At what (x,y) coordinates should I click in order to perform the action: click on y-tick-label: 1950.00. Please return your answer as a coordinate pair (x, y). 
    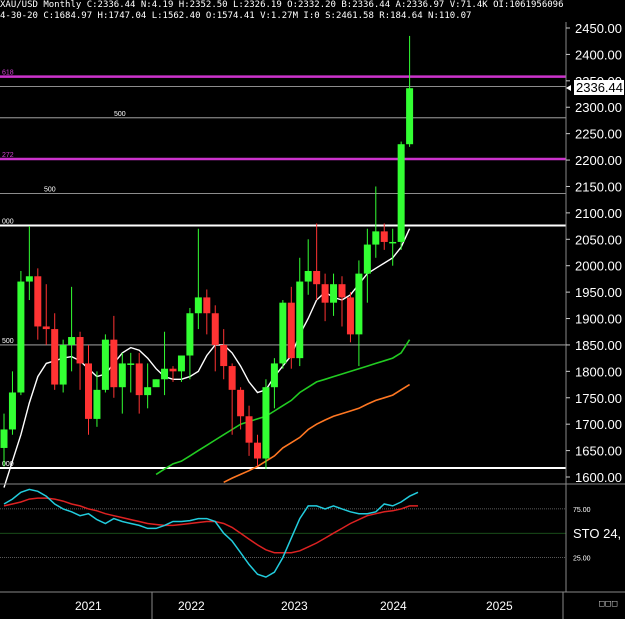
    Looking at the image, I should click on (598, 292).